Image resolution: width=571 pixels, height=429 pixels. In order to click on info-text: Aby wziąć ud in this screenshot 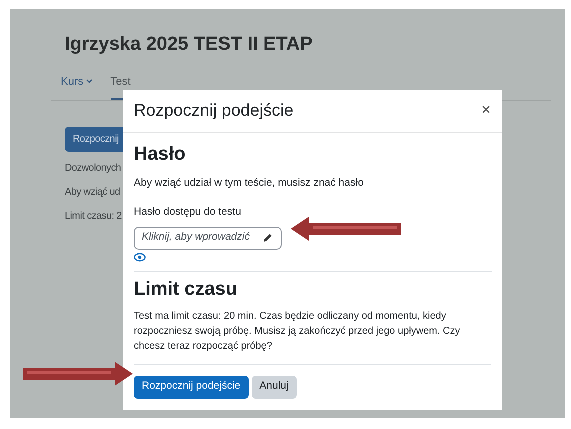, I will do `click(92, 192)`.